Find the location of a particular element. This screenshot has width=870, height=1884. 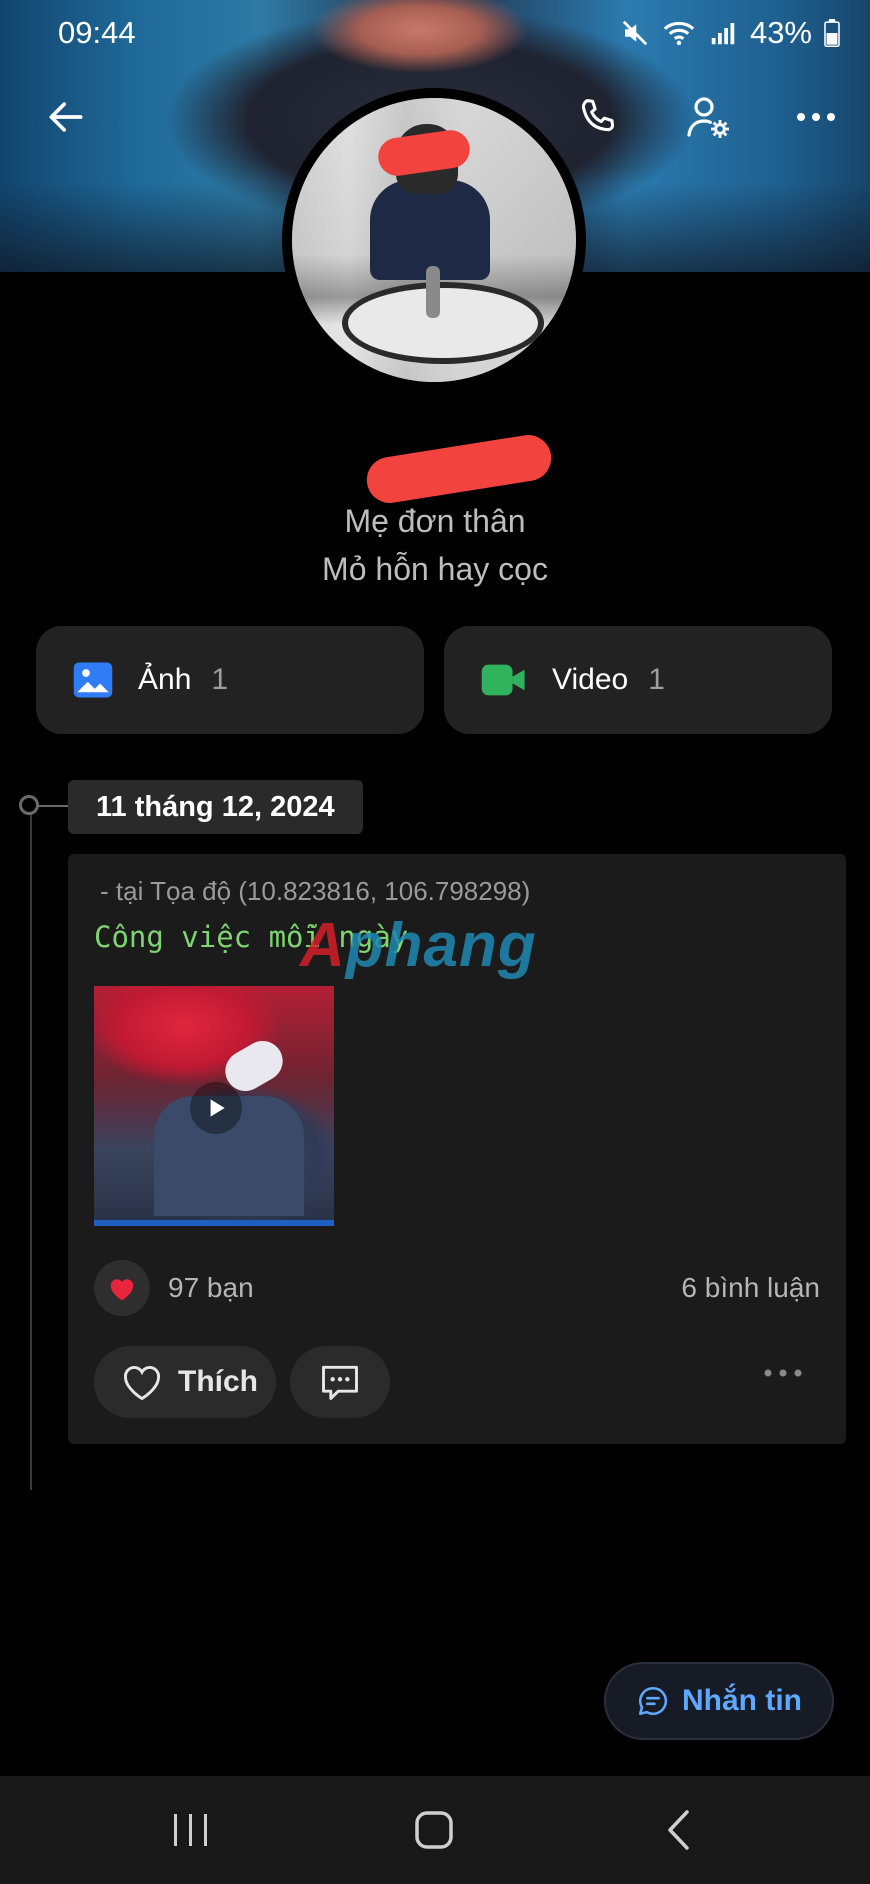

arrow-left-icon is located at coordinates (66, 117).